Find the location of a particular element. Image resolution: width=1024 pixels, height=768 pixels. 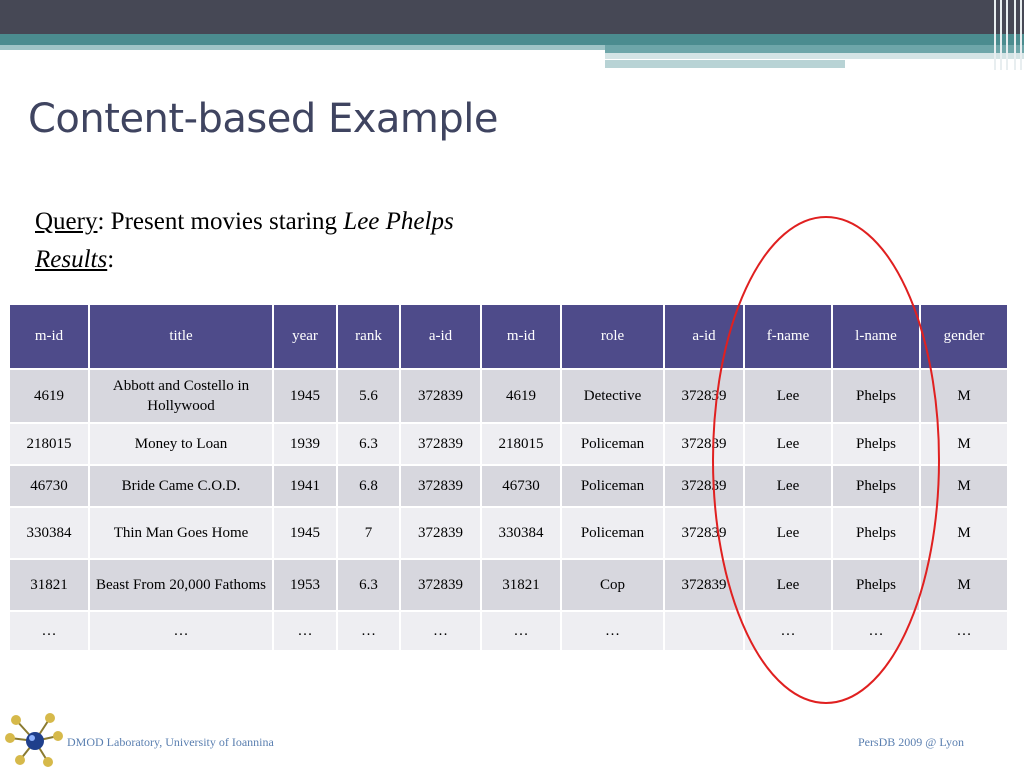

light-band-right is located at coordinates (725, 64).